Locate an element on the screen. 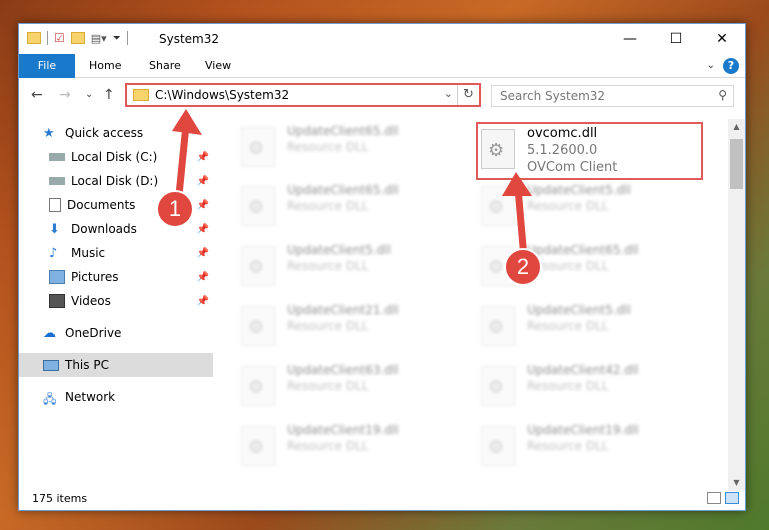  large-icons-view-icon is located at coordinates (732, 498).